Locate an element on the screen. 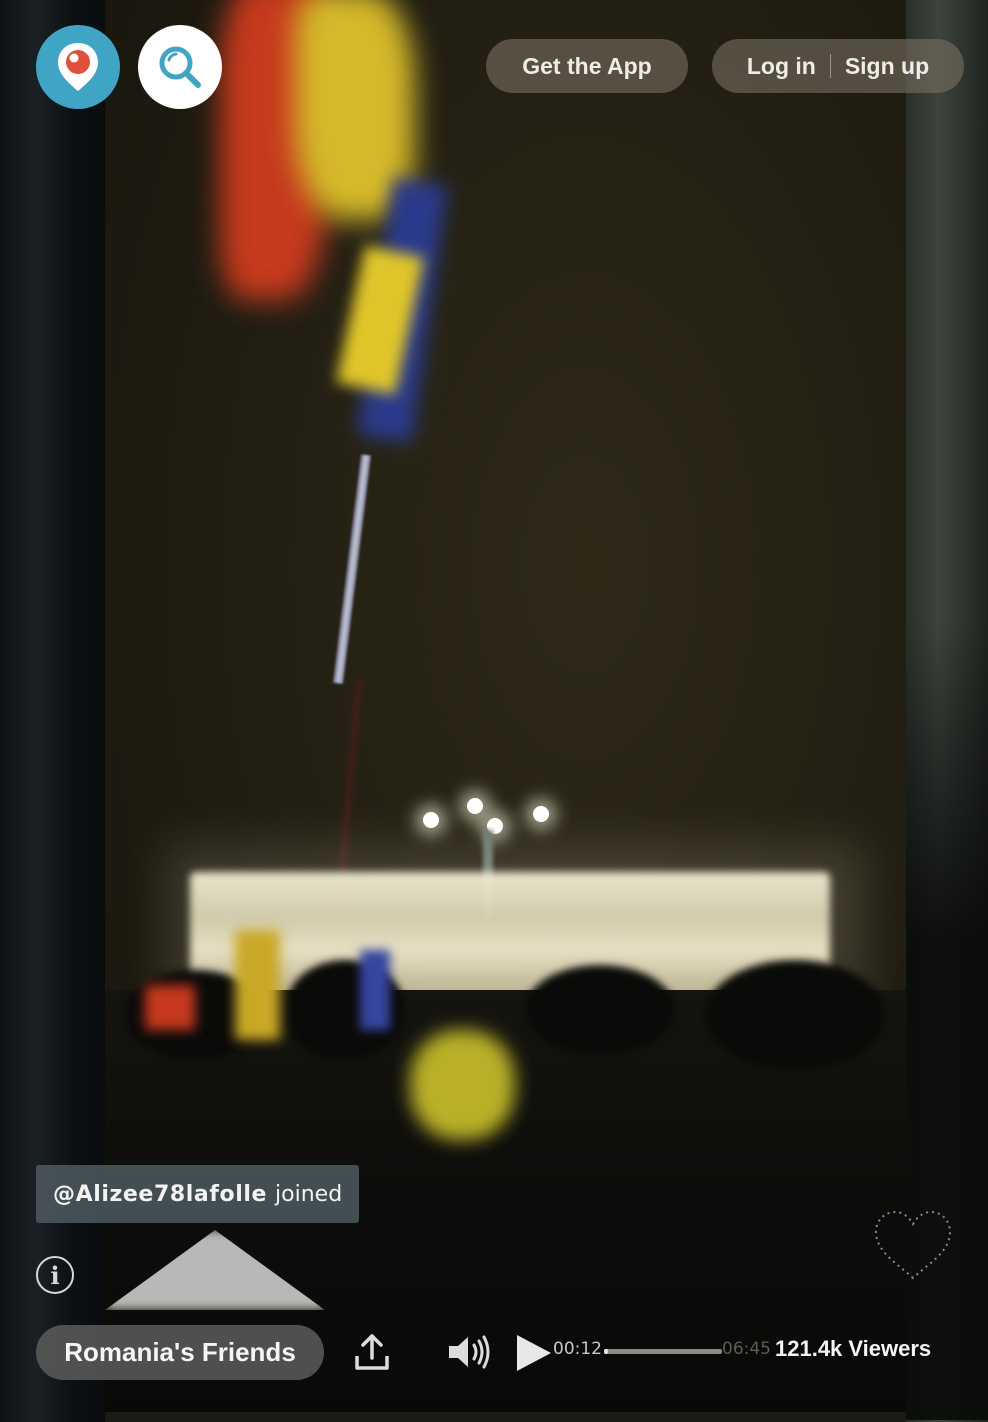 This screenshot has width=988, height=1422. info-icon: i is located at coordinates (55, 1275).